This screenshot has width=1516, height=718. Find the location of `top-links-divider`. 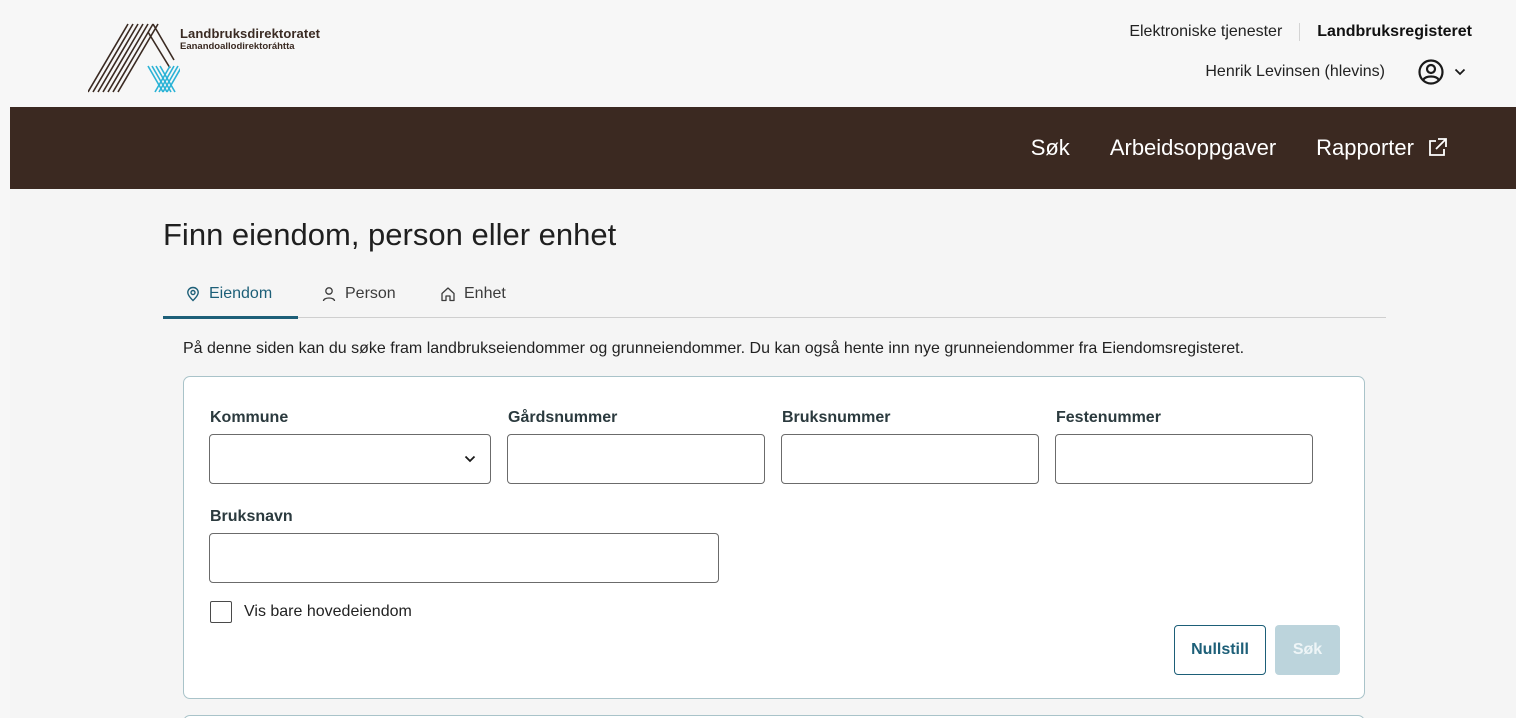

top-links-divider is located at coordinates (1300, 32).